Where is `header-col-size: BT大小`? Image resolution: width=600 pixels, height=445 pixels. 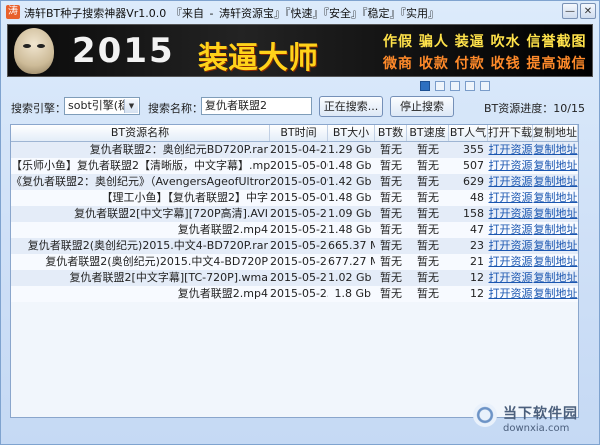 header-col-size: BT大小 is located at coordinates (351, 133).